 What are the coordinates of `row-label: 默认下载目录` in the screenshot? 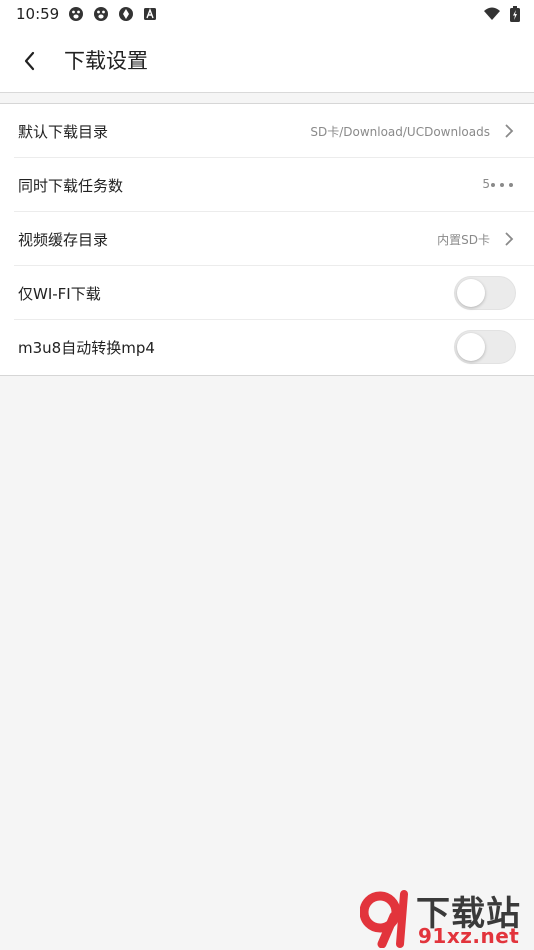 It's located at (63, 132).